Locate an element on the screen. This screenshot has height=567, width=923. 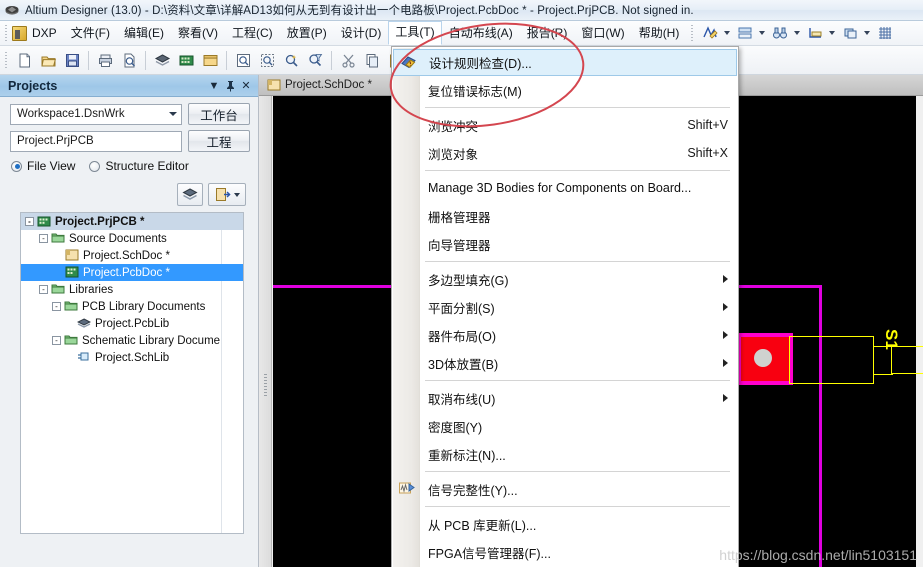
menu-item-3d-body-placement: 3D体放置(B) is located at coordinates (565, 363).